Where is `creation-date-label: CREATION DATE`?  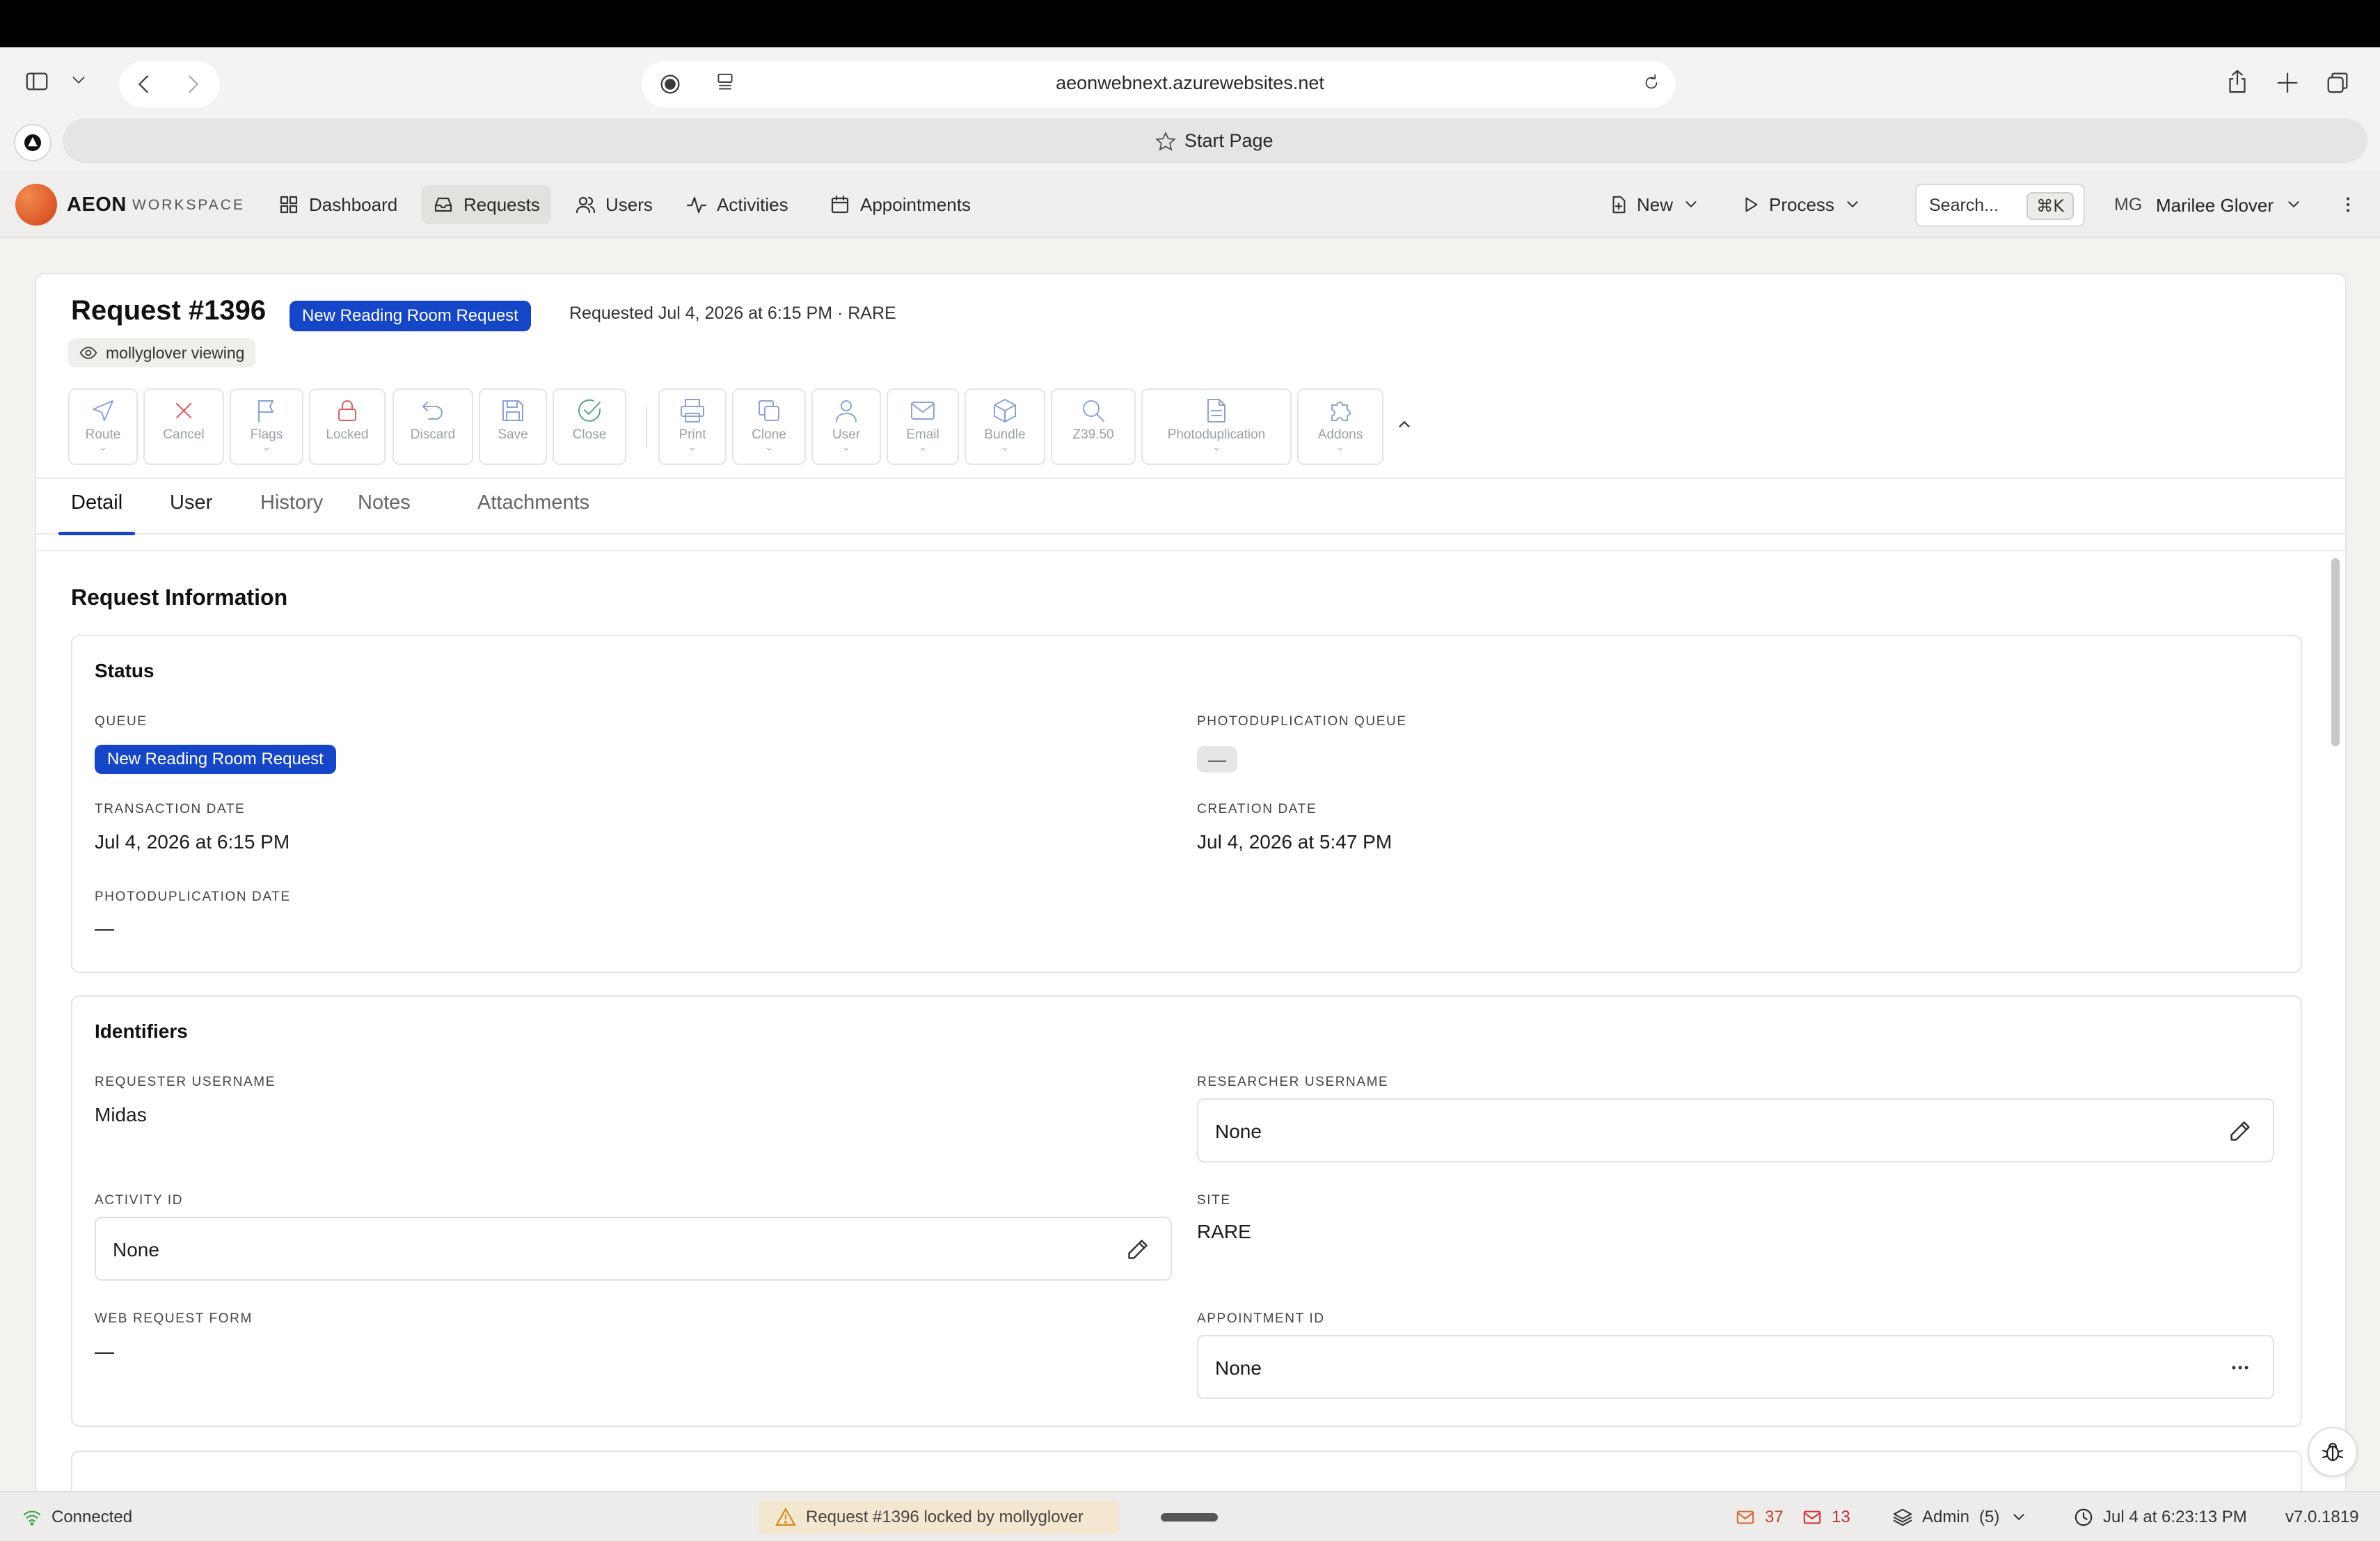 creation-date-label: CREATION DATE is located at coordinates (1257, 809).